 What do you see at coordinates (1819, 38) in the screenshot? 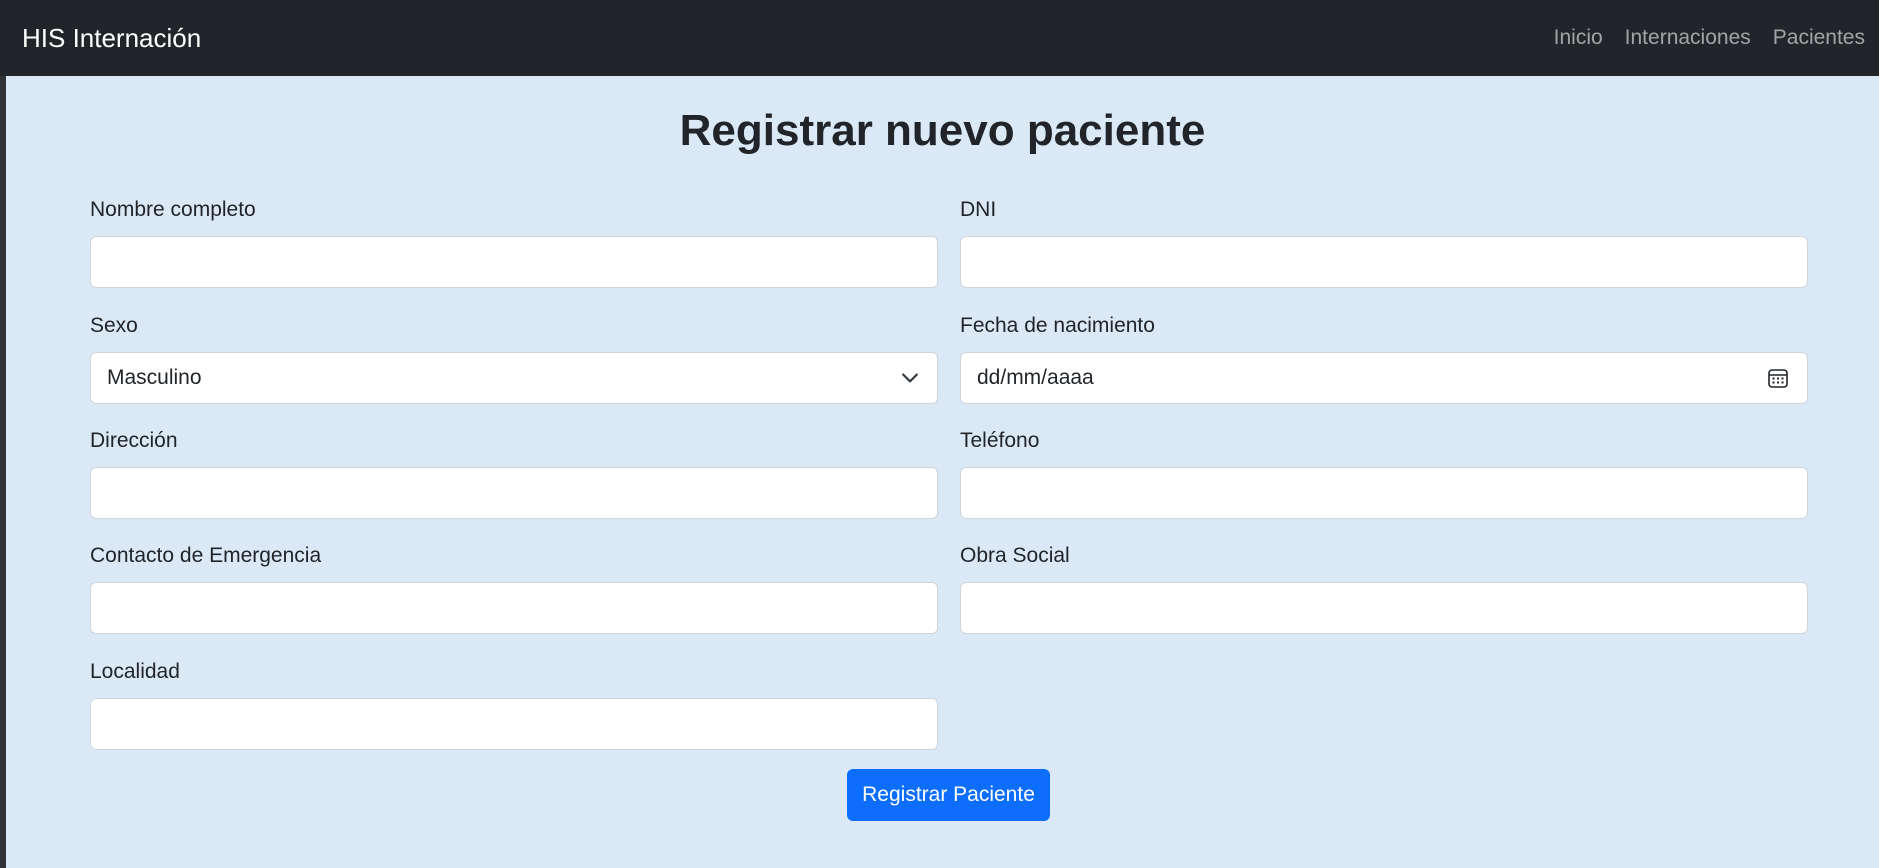
I see `nav-link-pacientes: Pacientes` at bounding box center [1819, 38].